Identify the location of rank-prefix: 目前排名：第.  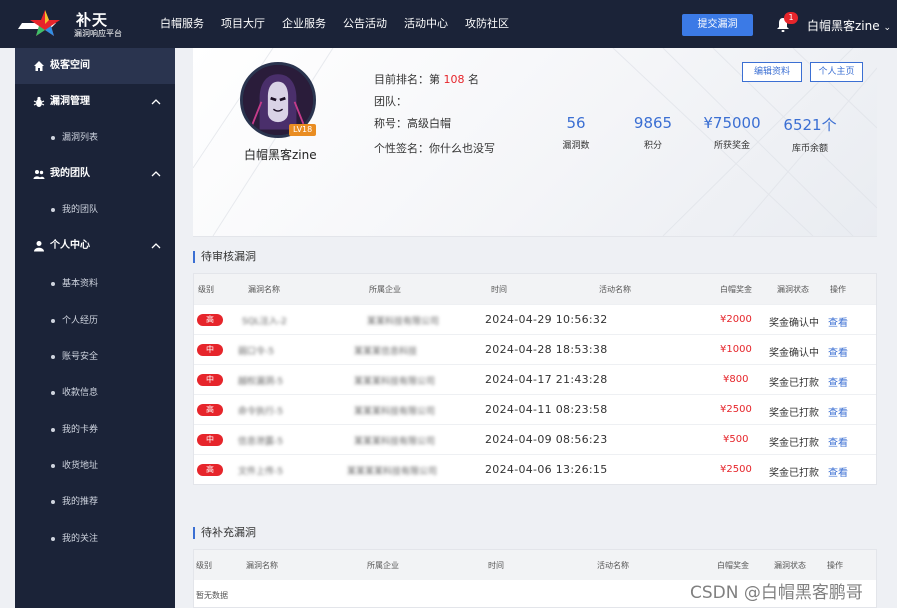
(407, 79).